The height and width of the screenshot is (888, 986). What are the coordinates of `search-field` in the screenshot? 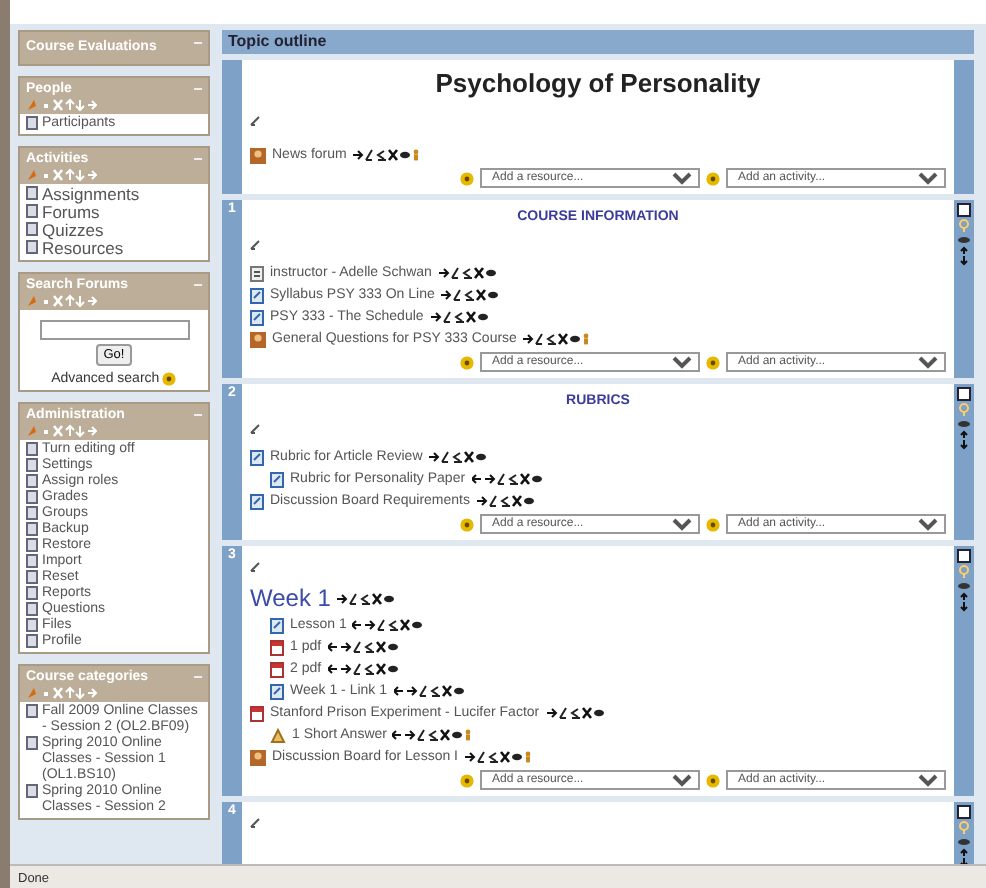 It's located at (114, 330).